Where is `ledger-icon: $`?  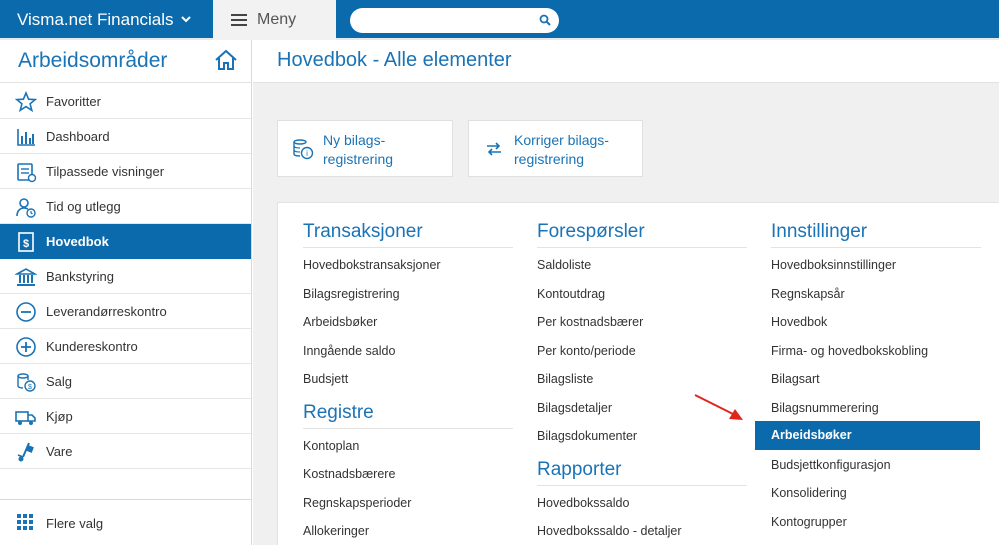 ledger-icon: $ is located at coordinates (26, 242).